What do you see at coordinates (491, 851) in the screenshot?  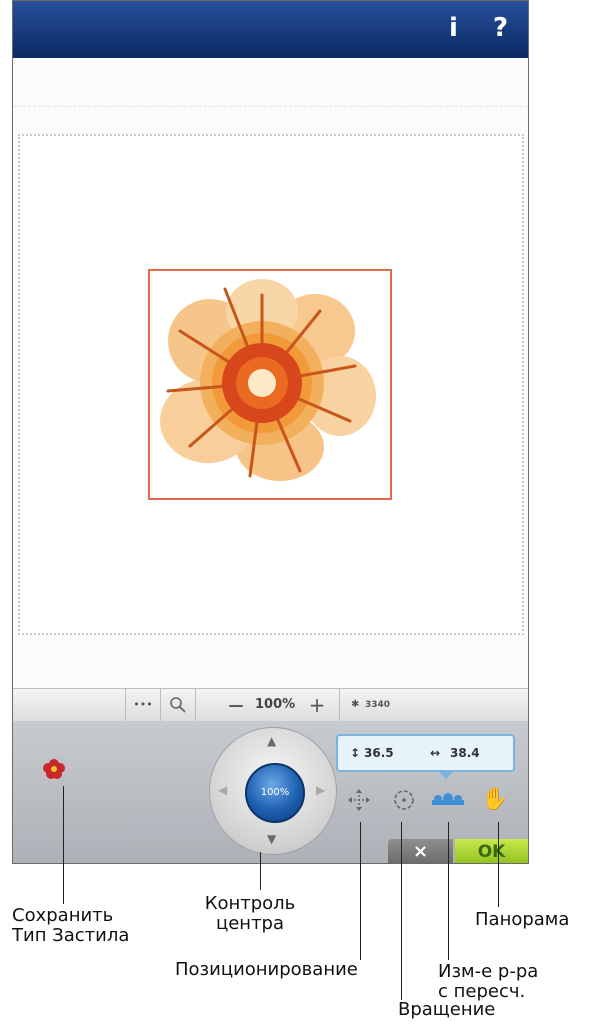 I see `ok-button: OK` at bounding box center [491, 851].